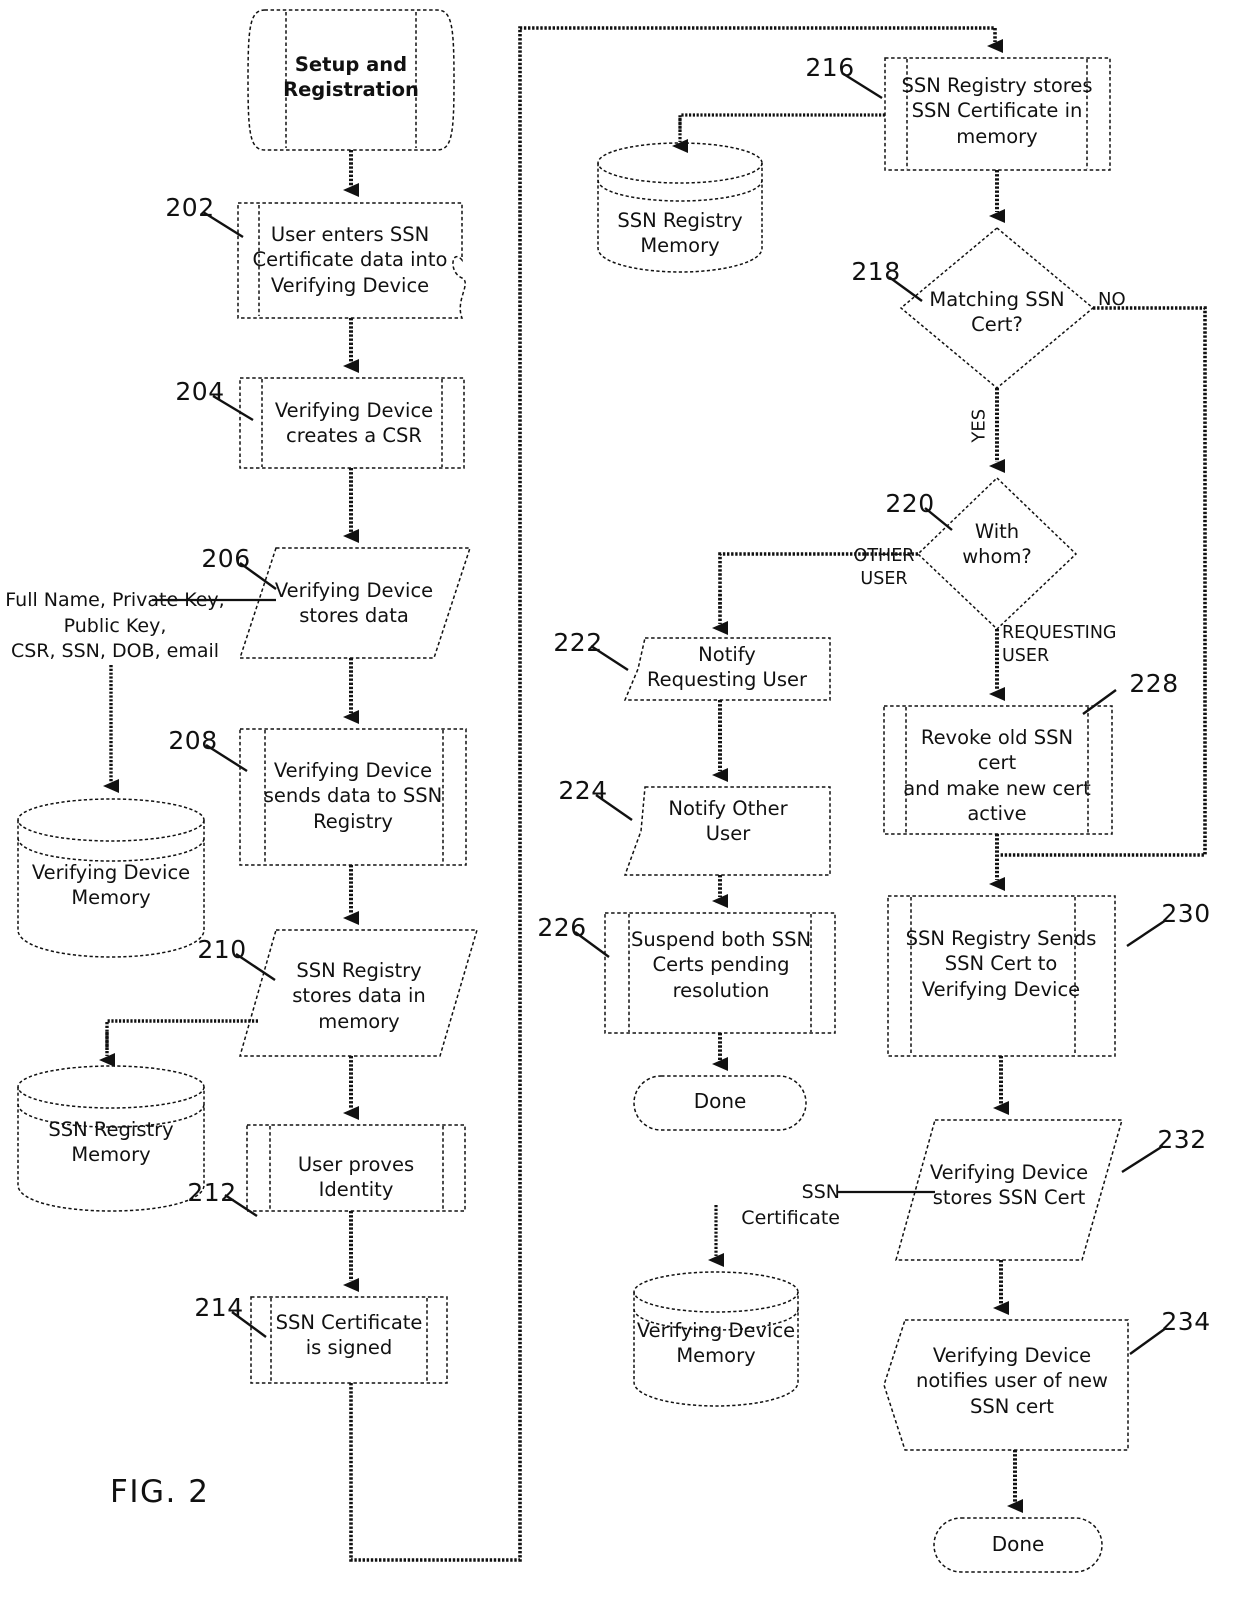 This screenshot has width=1240, height=1600. What do you see at coordinates (1009, 1190) in the screenshot?
I see `step-232-shape` at bounding box center [1009, 1190].